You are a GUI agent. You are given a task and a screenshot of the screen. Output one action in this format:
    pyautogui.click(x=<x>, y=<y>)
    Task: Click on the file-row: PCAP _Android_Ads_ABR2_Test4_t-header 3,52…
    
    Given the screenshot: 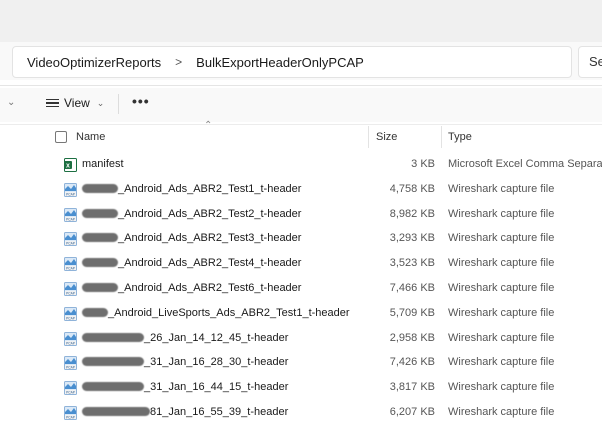 What is the action you would take?
    pyautogui.click(x=301, y=264)
    